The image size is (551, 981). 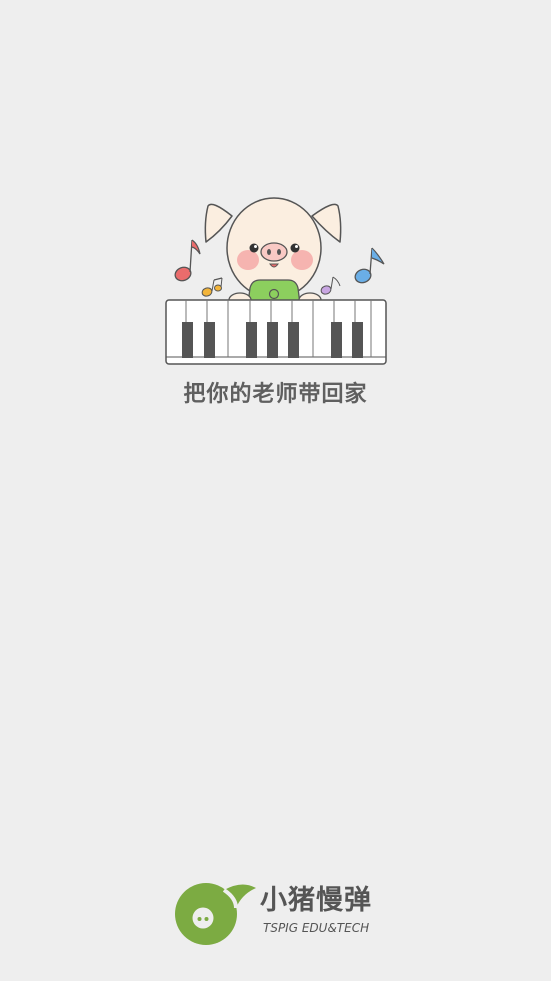 What do you see at coordinates (369, 265) in the screenshot?
I see `music-note-blue-icon` at bounding box center [369, 265].